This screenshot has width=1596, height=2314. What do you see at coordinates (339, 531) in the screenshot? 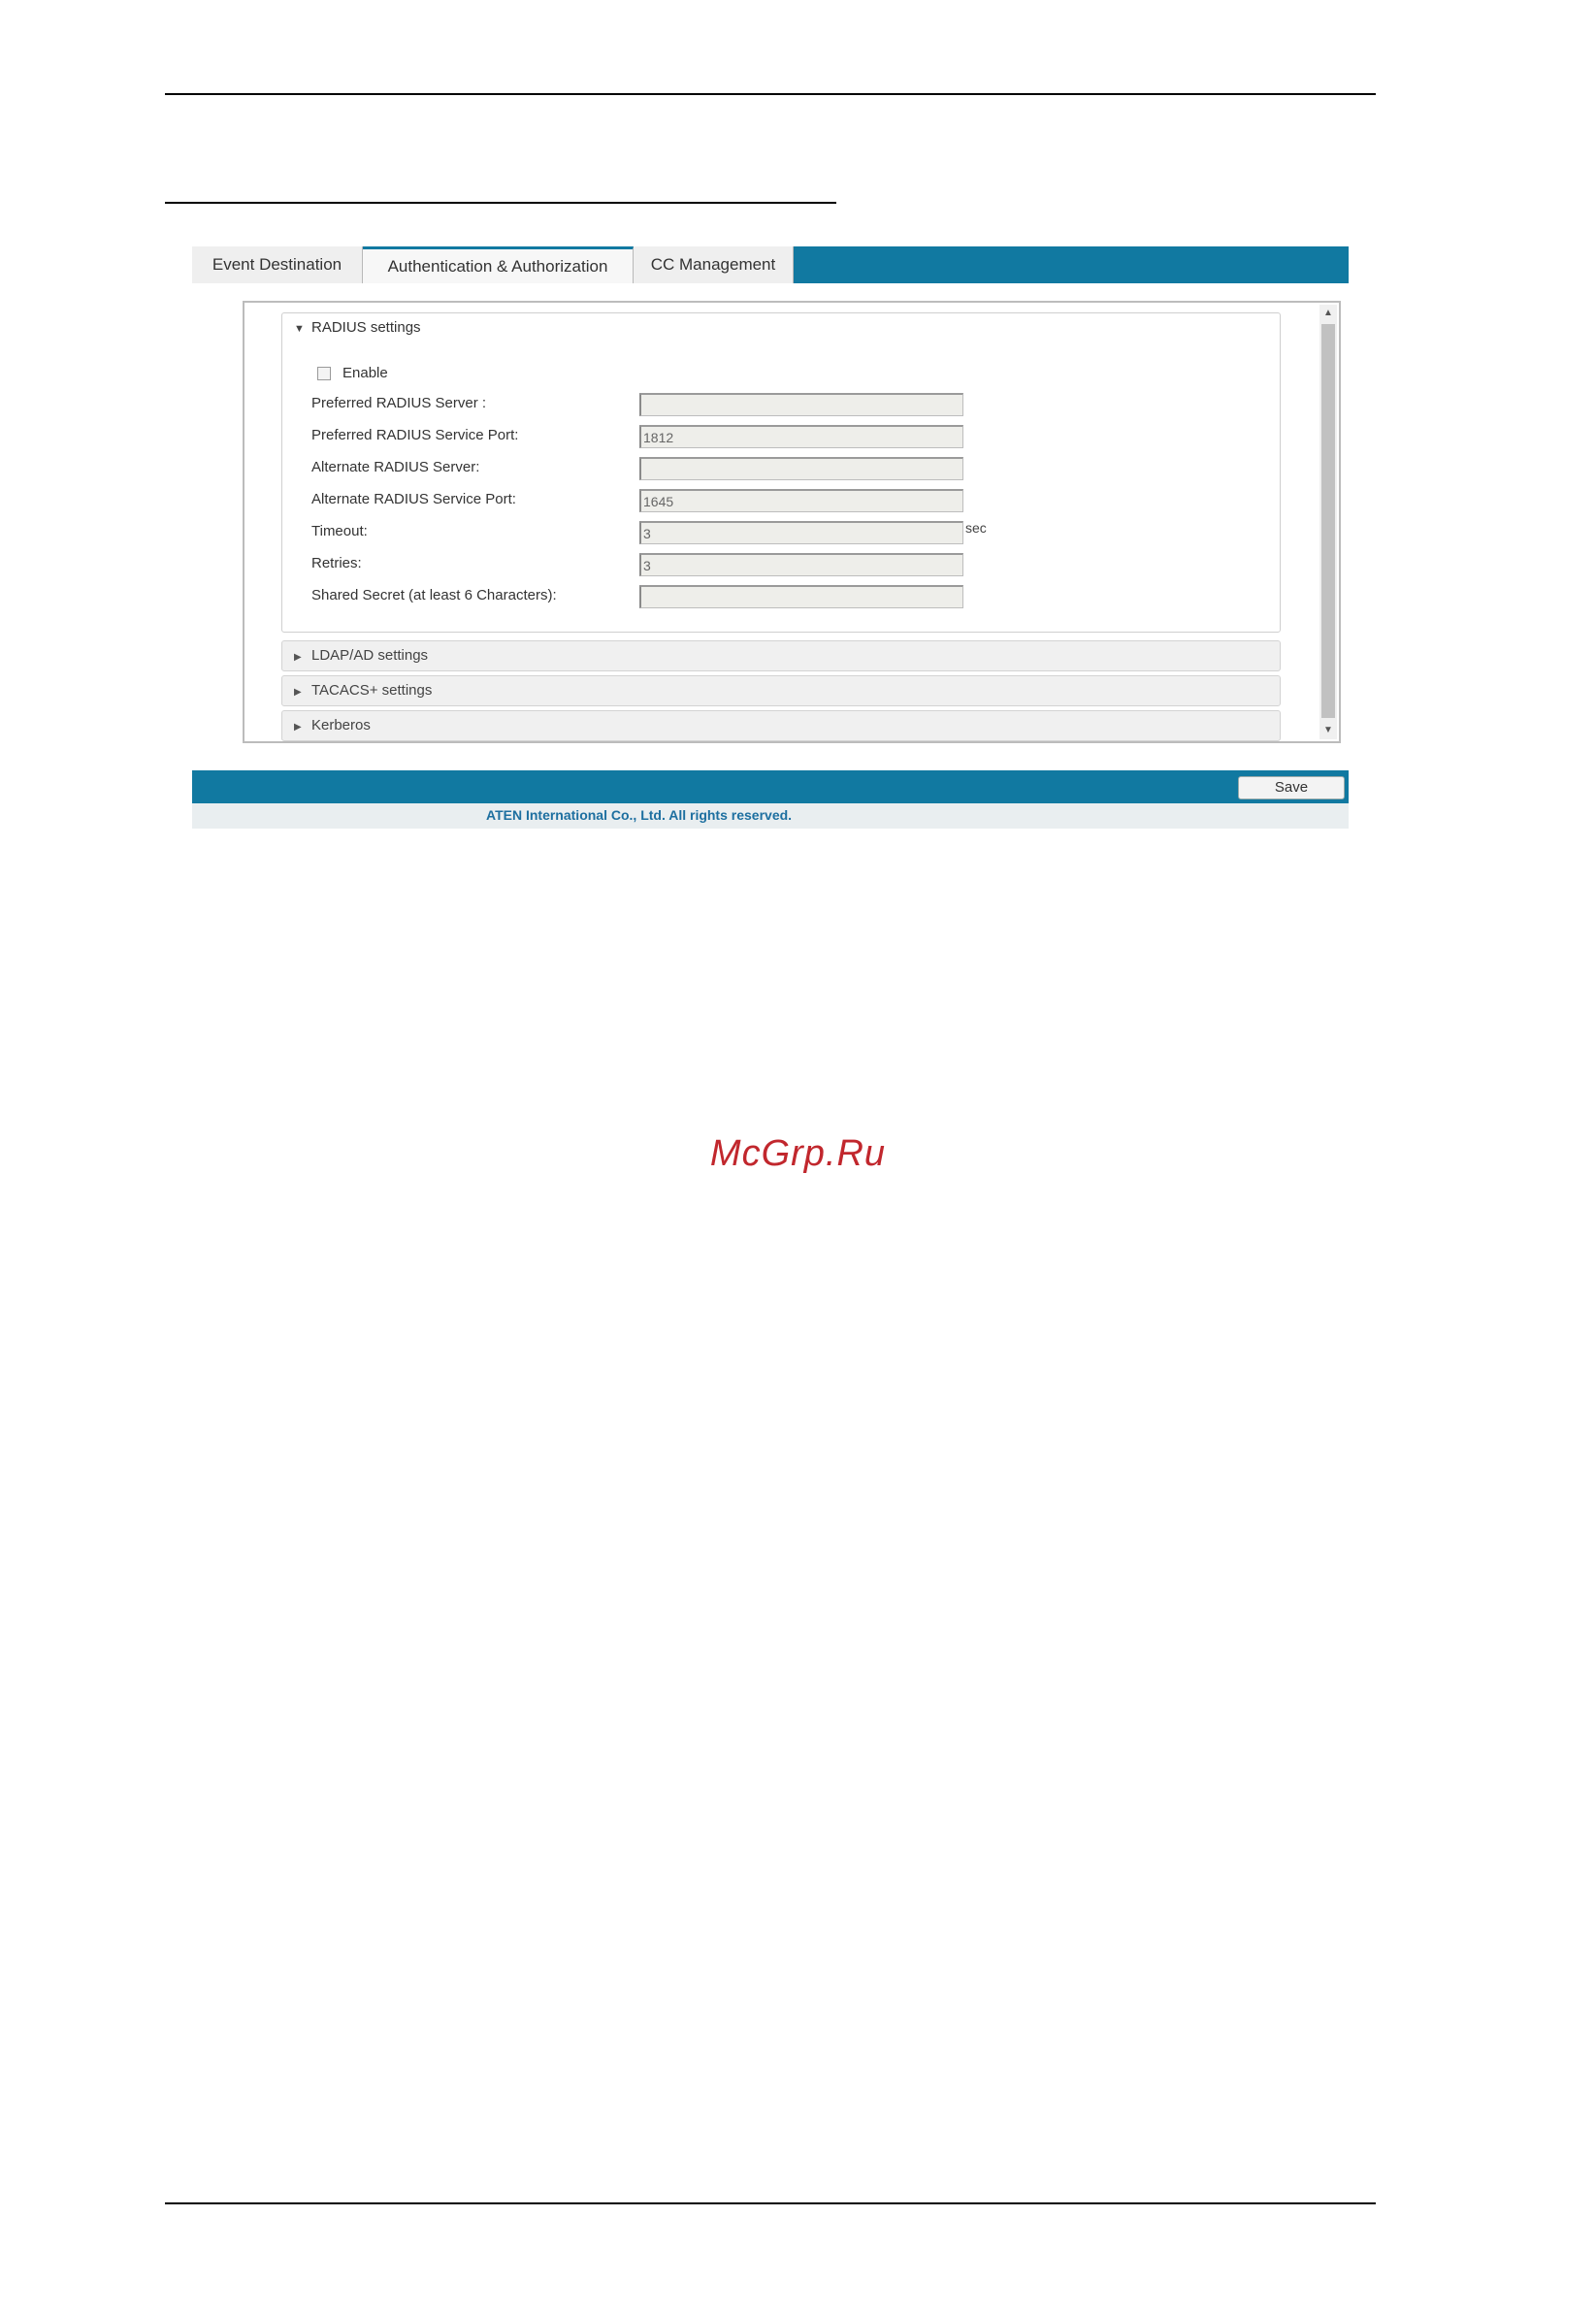
I see `timeout-label: Timeout:` at bounding box center [339, 531].